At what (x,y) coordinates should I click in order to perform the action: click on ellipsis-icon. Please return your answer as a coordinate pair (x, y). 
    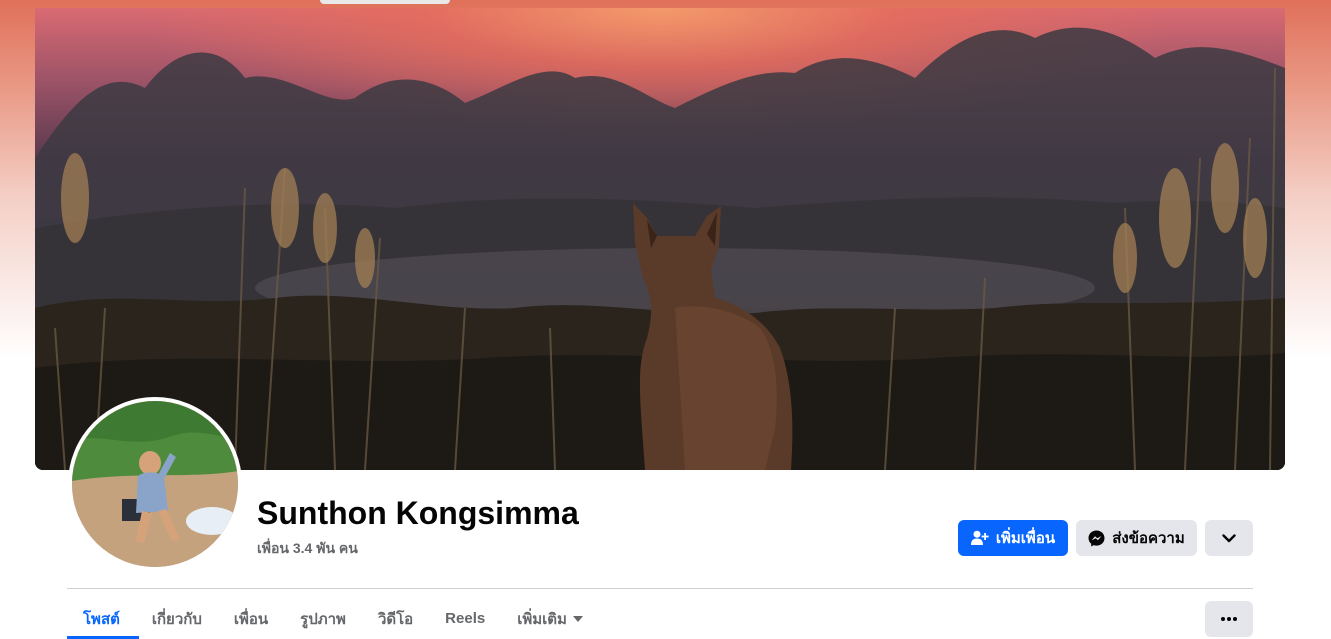
    Looking at the image, I should click on (1229, 619).